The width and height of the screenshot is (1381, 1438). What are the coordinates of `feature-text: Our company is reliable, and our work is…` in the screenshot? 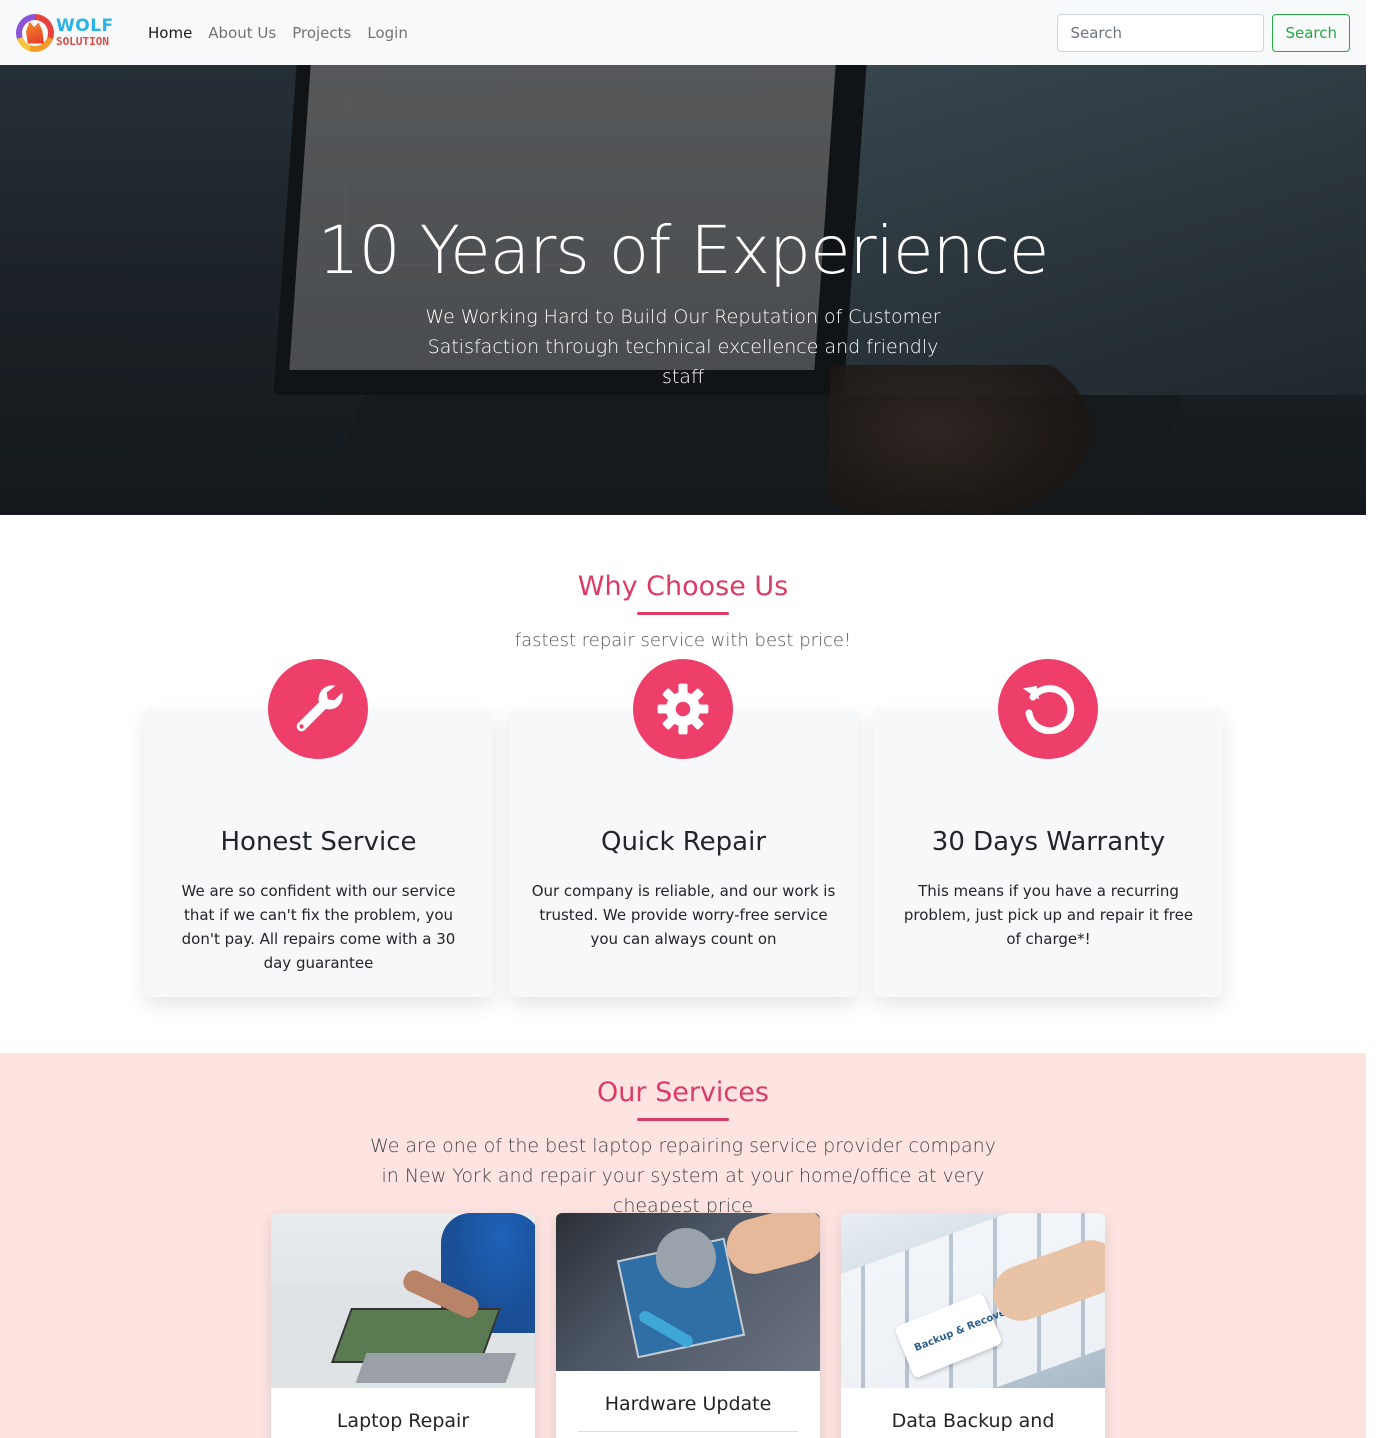 It's located at (683, 915).